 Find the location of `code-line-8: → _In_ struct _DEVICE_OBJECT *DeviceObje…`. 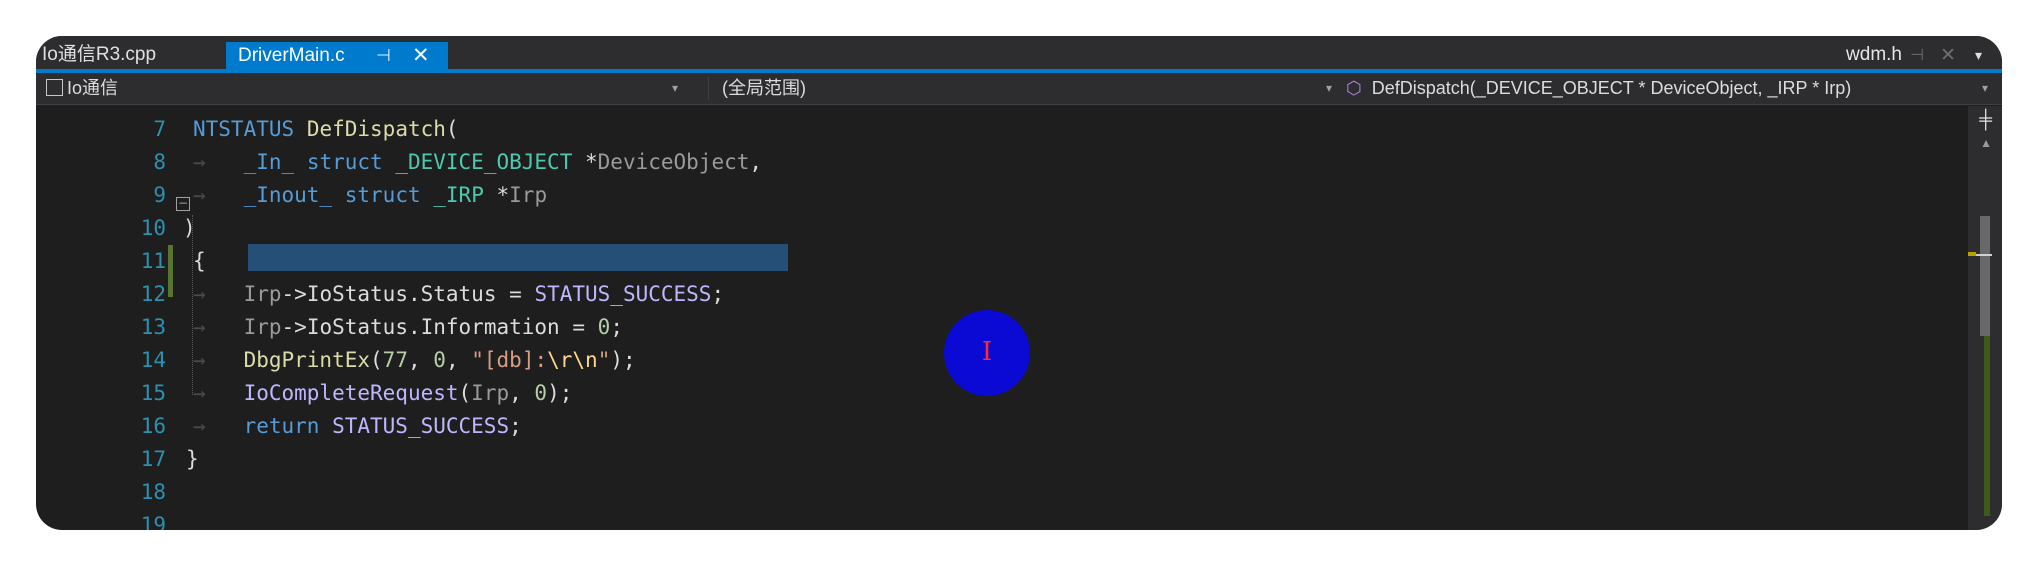

code-line-8: → _In_ struct _DEVICE_OBJECT *DeviceObje… is located at coordinates (478, 162).